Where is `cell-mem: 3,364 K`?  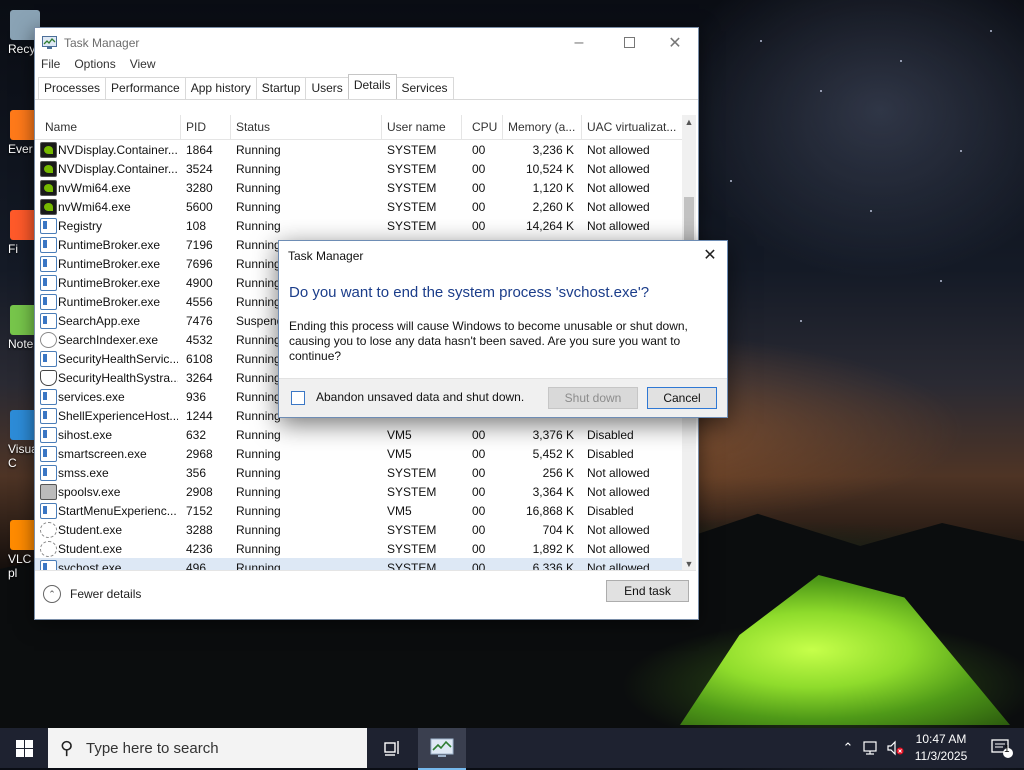 cell-mem: 3,364 K is located at coordinates (553, 492).